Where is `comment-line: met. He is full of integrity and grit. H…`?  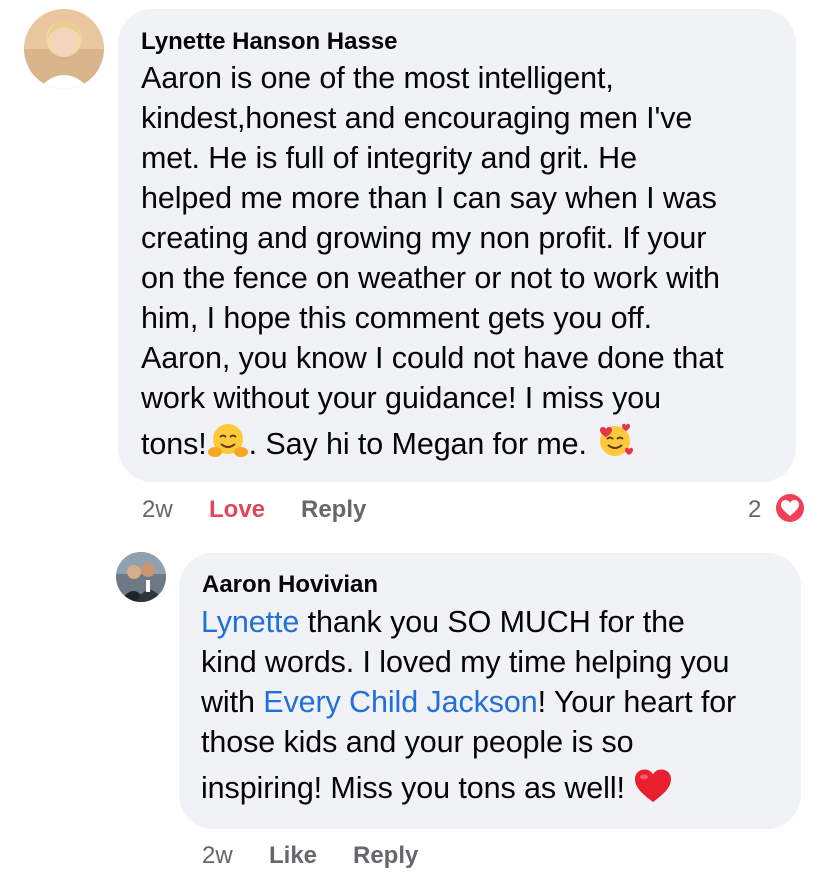
comment-line: met. He is full of integrity and grit. H… is located at coordinates (389, 158).